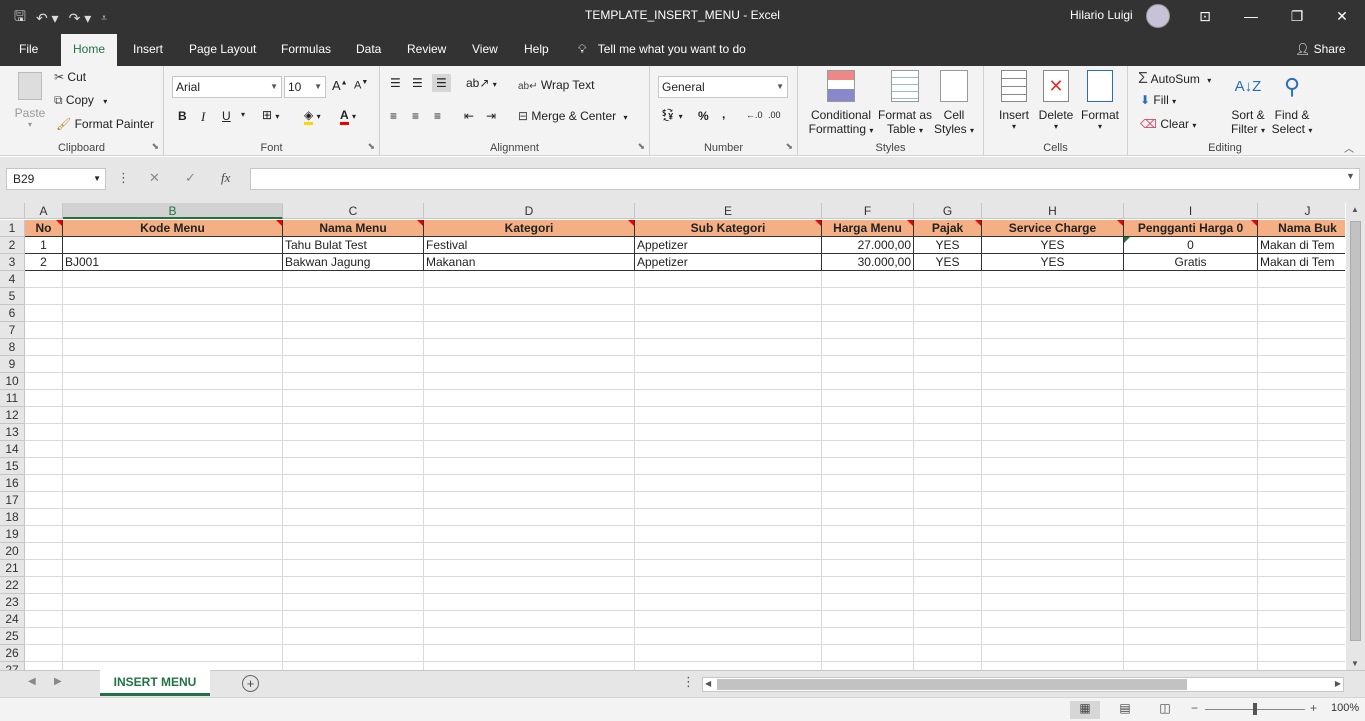 This screenshot has width=1365, height=721. What do you see at coordinates (353, 245) in the screenshot?
I see `table-cell: Tahu Bulat Test` at bounding box center [353, 245].